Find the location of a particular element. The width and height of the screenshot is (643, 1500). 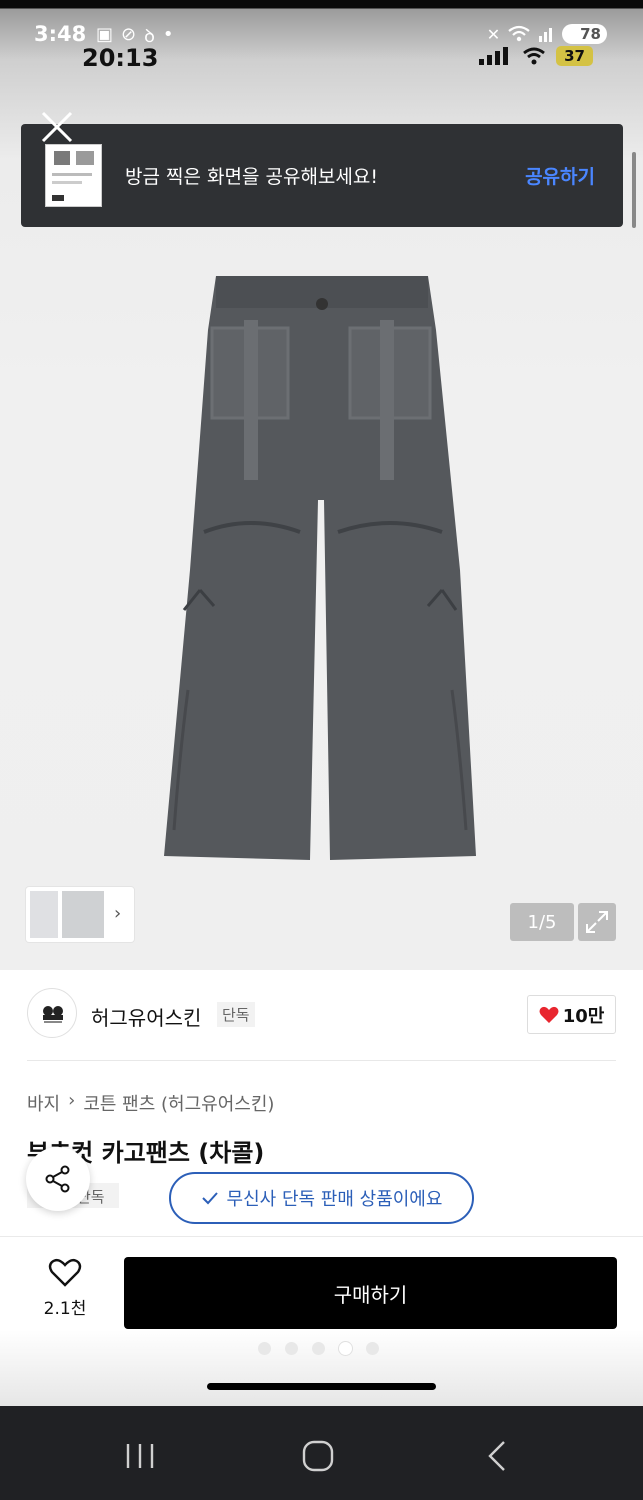

cell-signal-icon is located at coordinates (494, 56).